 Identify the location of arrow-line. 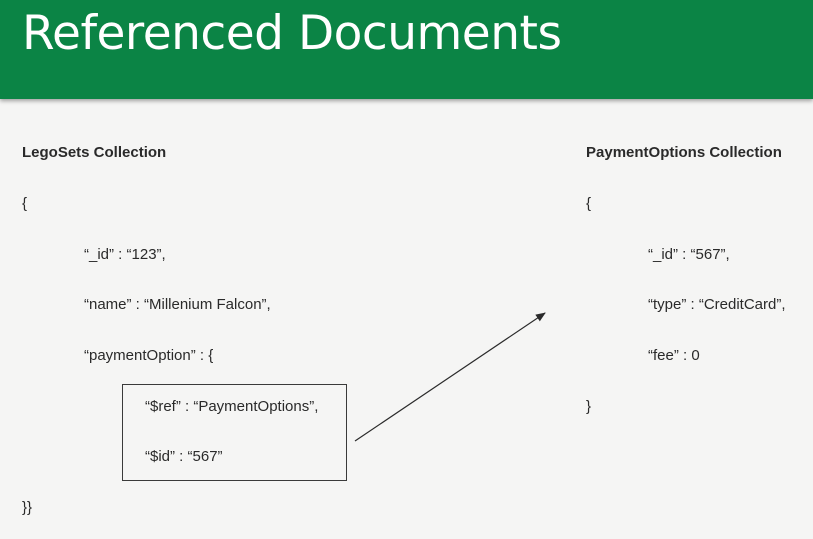
(450, 377).